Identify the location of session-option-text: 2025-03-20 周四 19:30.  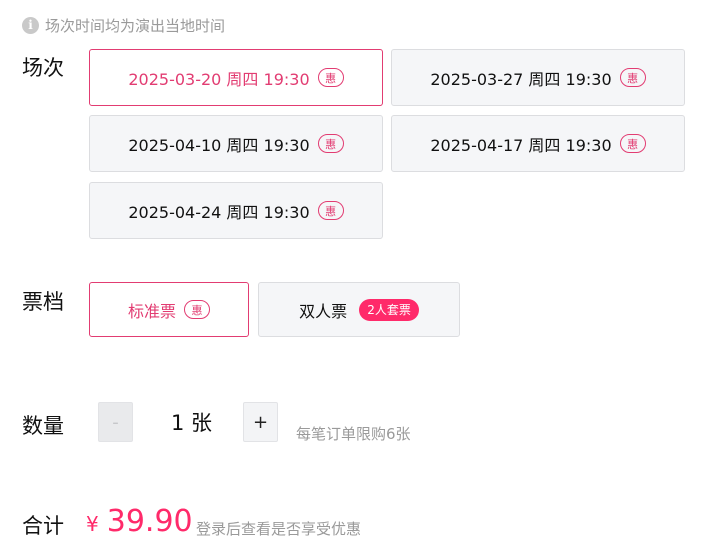
(219, 79).